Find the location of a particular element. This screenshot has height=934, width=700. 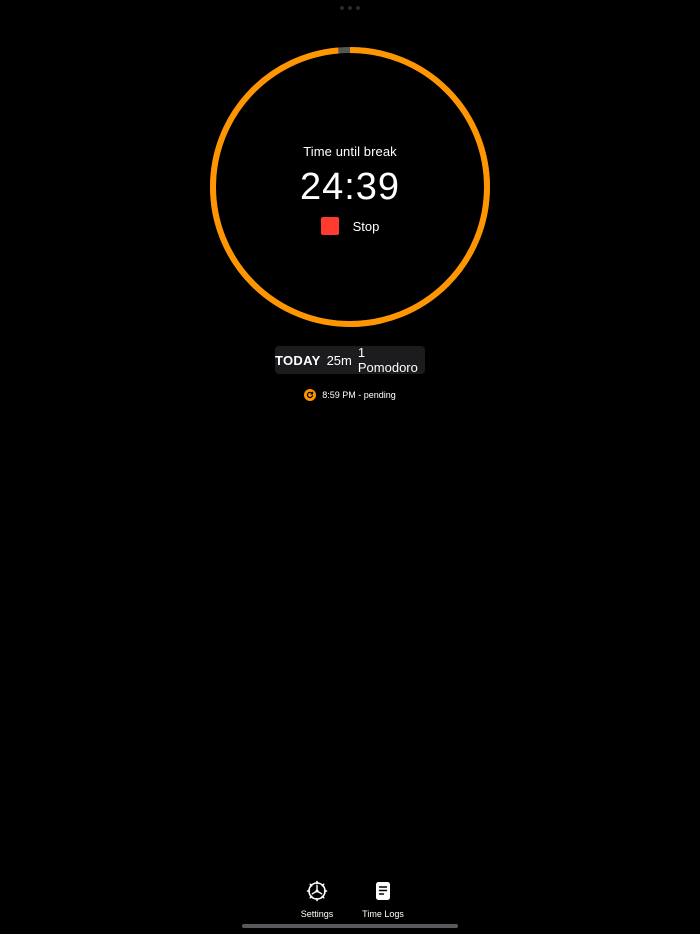

gear-icon is located at coordinates (317, 891).